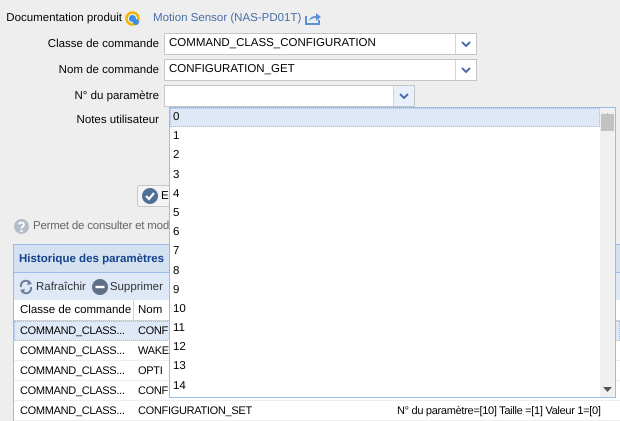 Image resolution: width=620 pixels, height=421 pixels. I want to click on field-label: Nom de commande, so click(108, 70).